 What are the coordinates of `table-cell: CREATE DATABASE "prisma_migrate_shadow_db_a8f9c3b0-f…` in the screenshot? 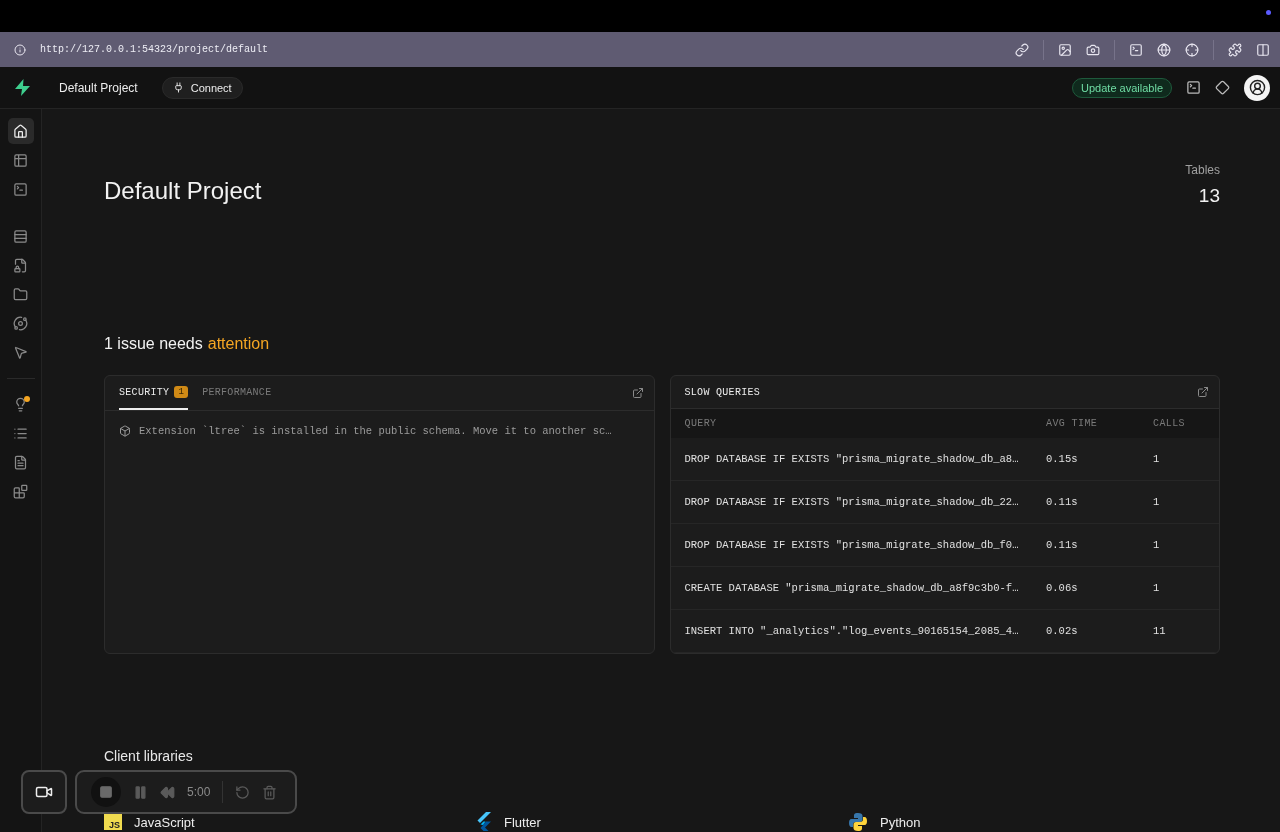 It's located at (858, 588).